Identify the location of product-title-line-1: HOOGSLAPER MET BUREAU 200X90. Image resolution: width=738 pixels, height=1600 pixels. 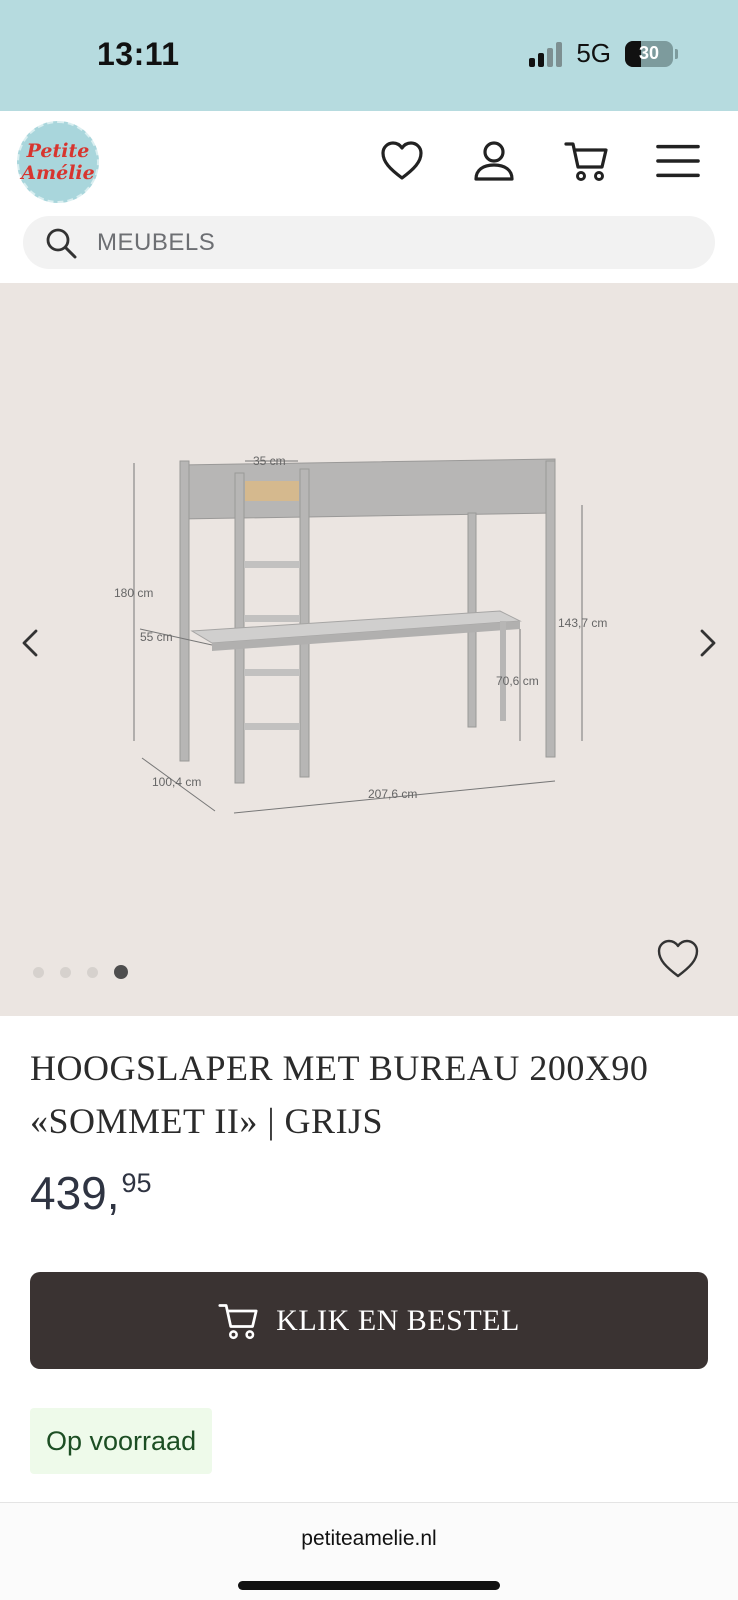
(339, 1068).